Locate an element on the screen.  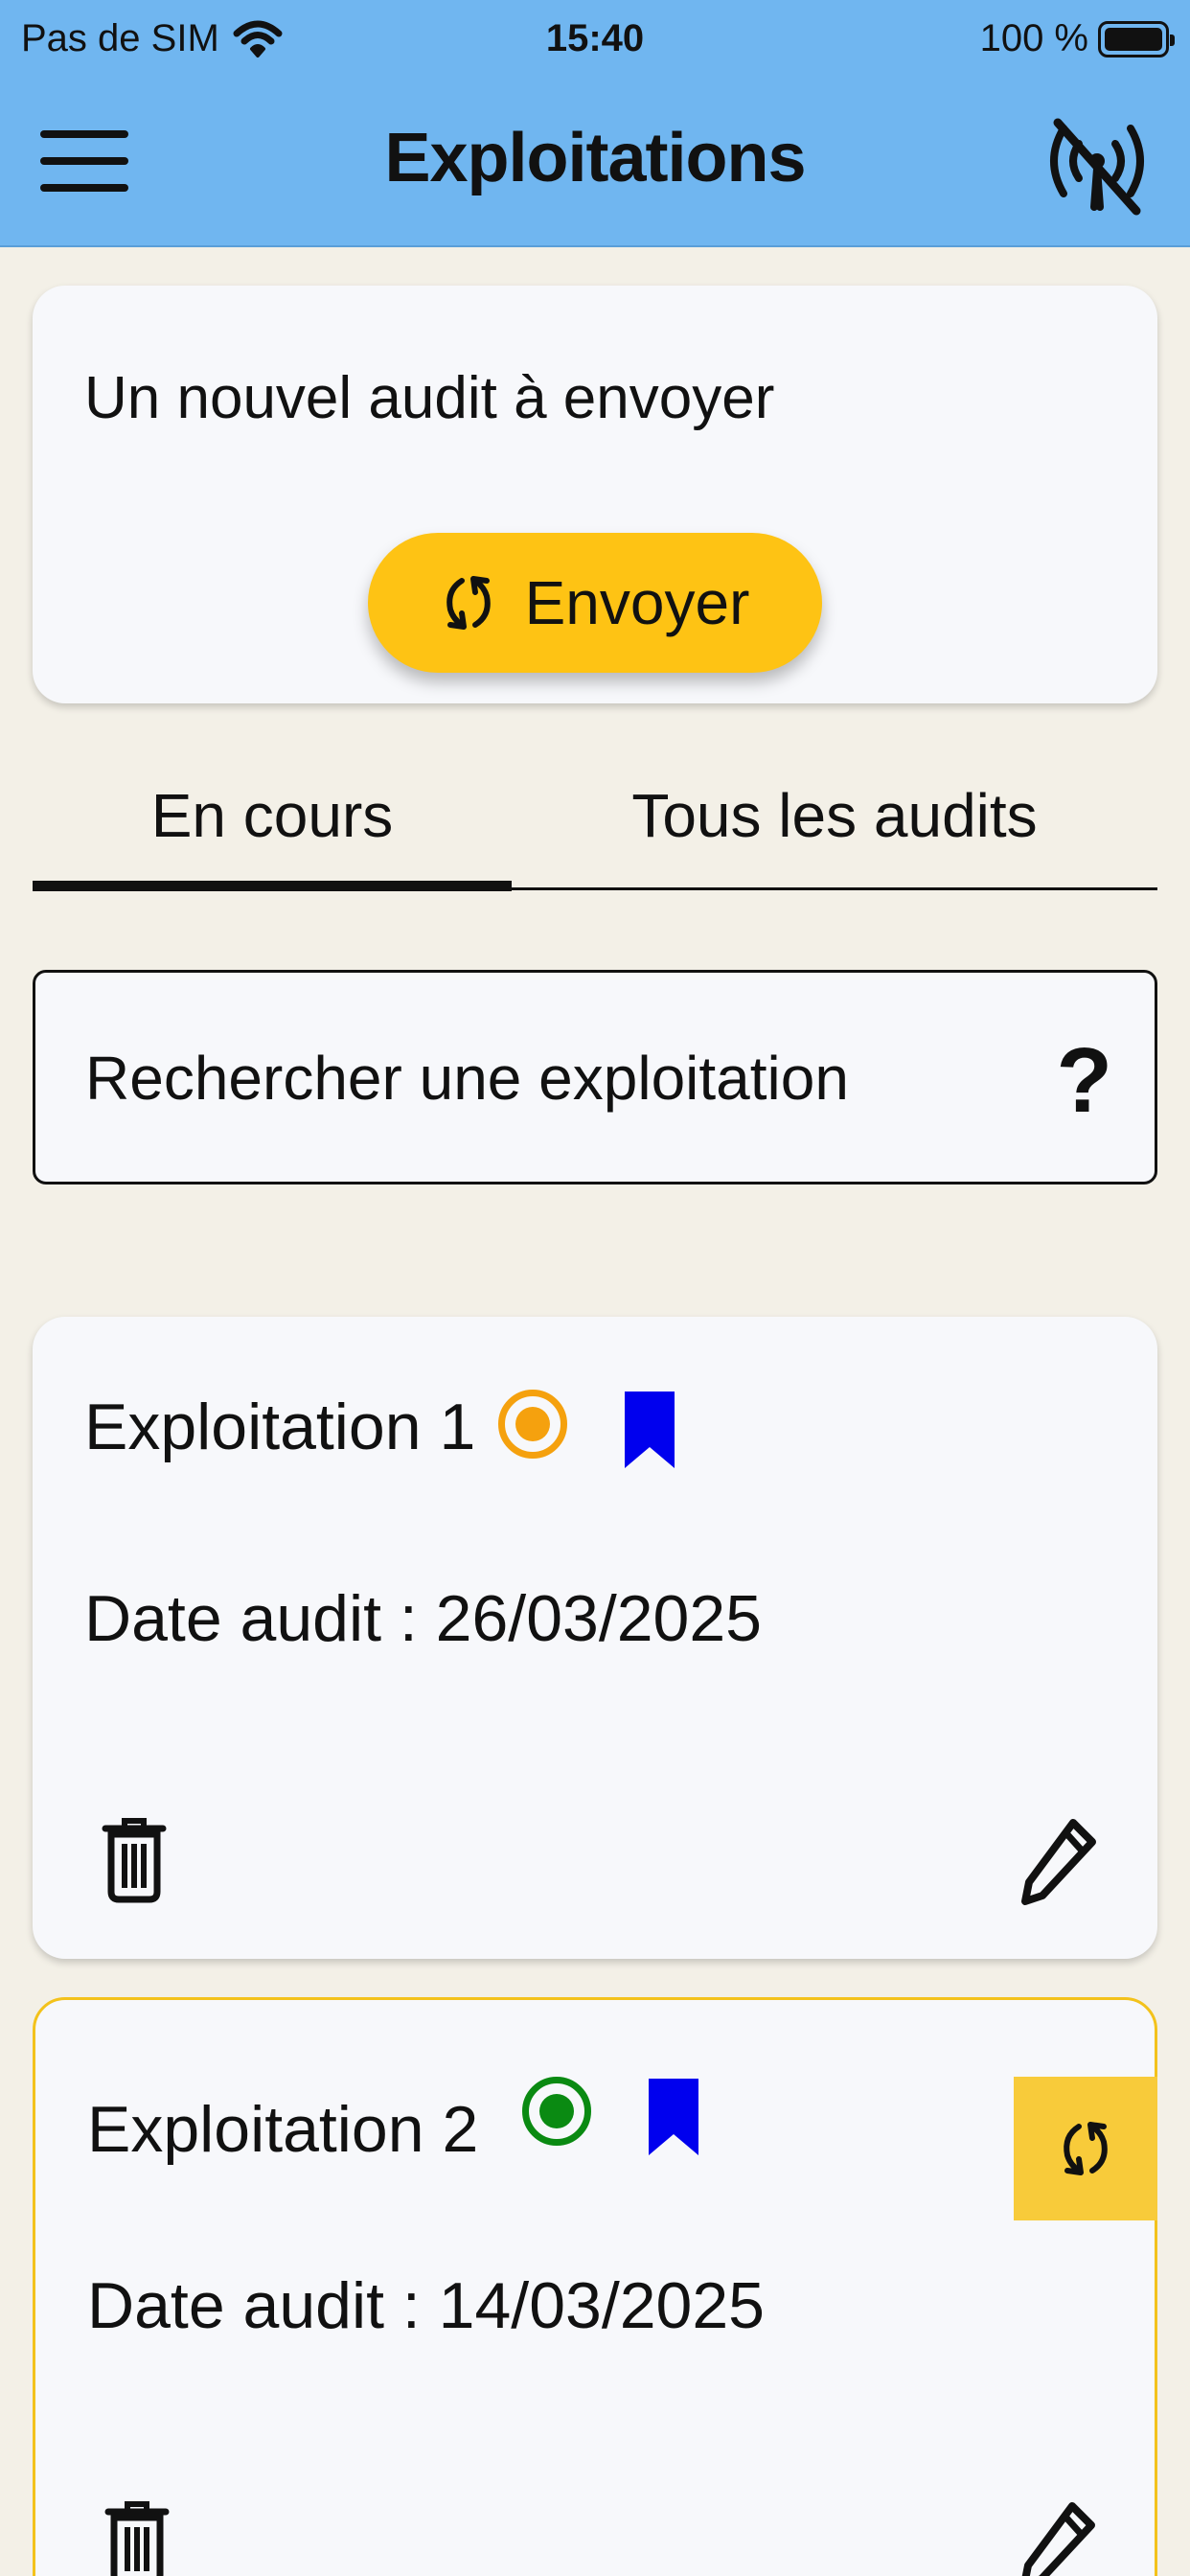
send-button: Envoyer is located at coordinates (595, 603).